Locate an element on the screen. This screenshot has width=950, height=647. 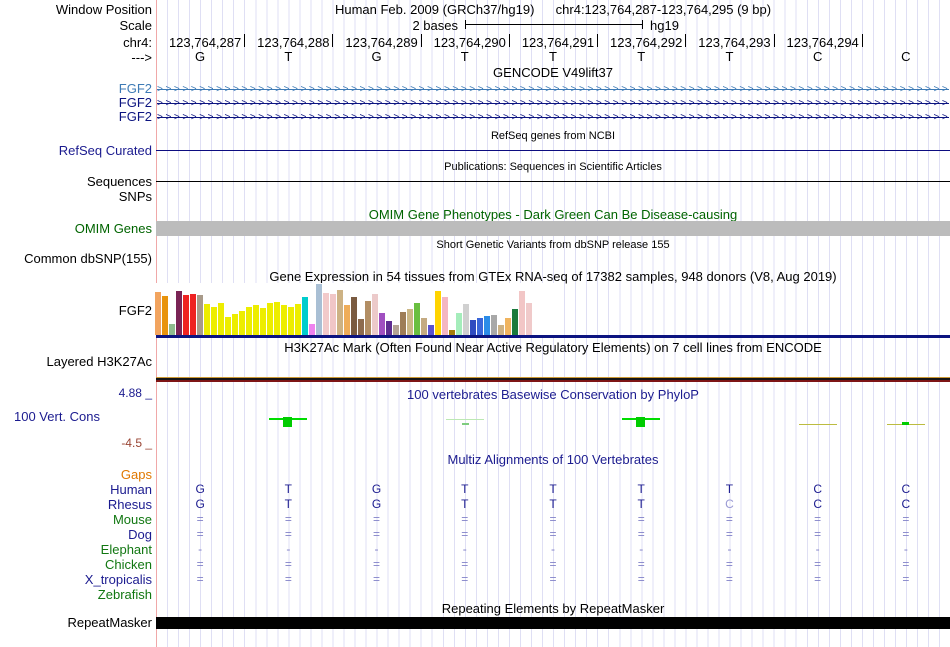
ruler-tick is located at coordinates (509, 40).